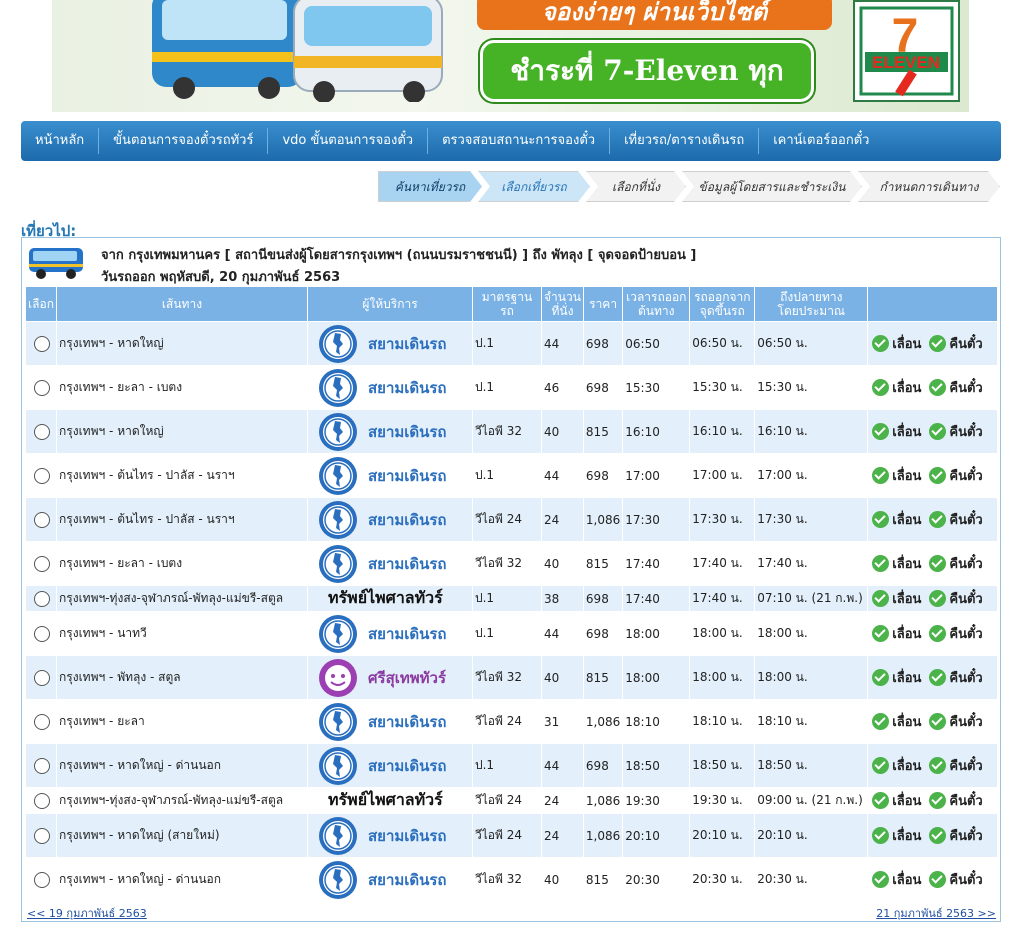 The width and height of the screenshot is (1020, 933). Describe the element at coordinates (811, 879) in the screenshot. I see `arrive-cell: 20:30 น.` at that location.